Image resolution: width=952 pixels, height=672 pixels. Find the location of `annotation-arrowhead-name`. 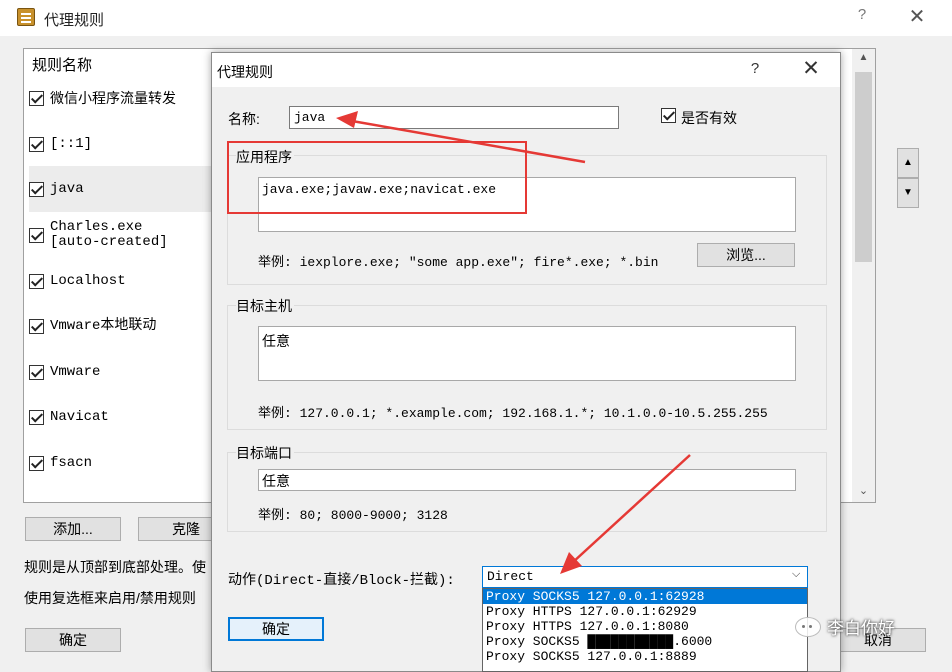

annotation-arrowhead-name is located at coordinates (347, 119).